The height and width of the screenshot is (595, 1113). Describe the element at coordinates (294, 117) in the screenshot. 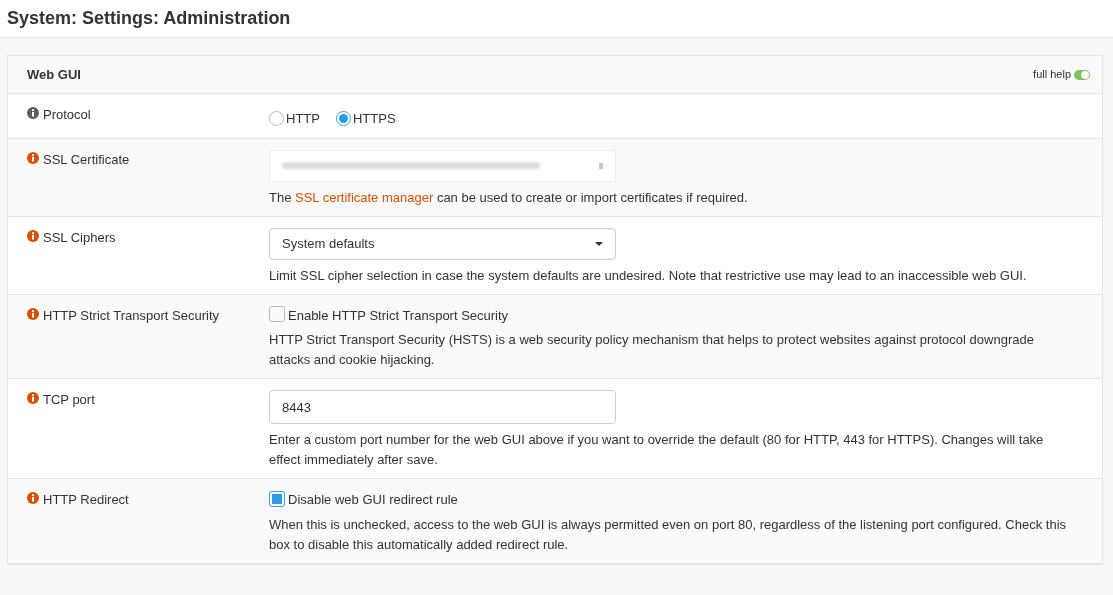

I see `radio-option: HTTP` at that location.